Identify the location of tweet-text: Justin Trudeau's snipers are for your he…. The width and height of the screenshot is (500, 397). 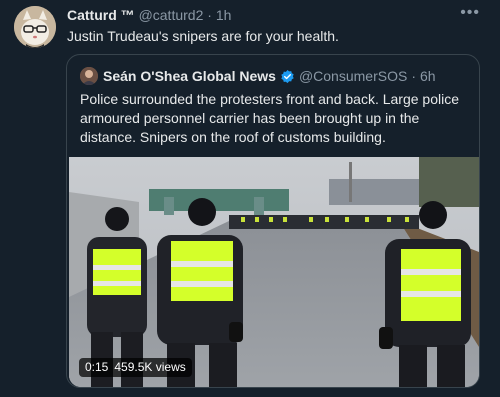
(203, 36).